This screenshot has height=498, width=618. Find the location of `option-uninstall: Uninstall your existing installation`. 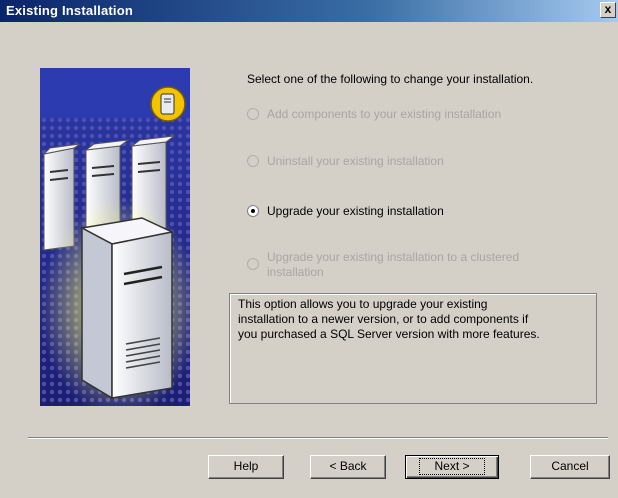

option-uninstall: Uninstall your existing installation is located at coordinates (345, 161).